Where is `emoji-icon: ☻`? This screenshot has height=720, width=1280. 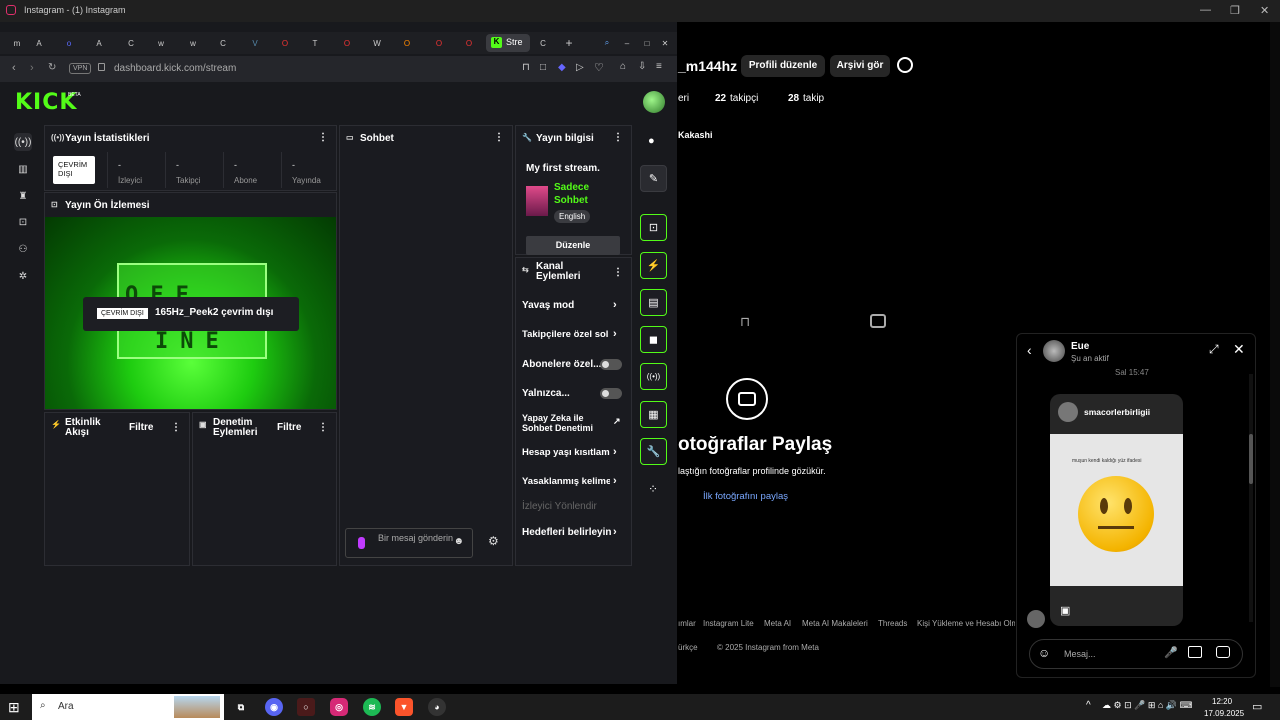 emoji-icon: ☻ is located at coordinates (458, 542).